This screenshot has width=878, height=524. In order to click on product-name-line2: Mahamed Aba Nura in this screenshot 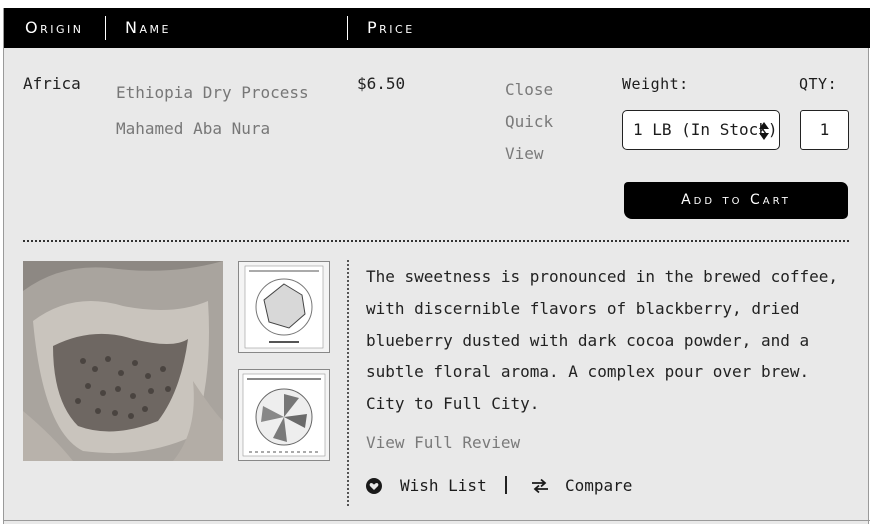, I will do `click(193, 128)`.